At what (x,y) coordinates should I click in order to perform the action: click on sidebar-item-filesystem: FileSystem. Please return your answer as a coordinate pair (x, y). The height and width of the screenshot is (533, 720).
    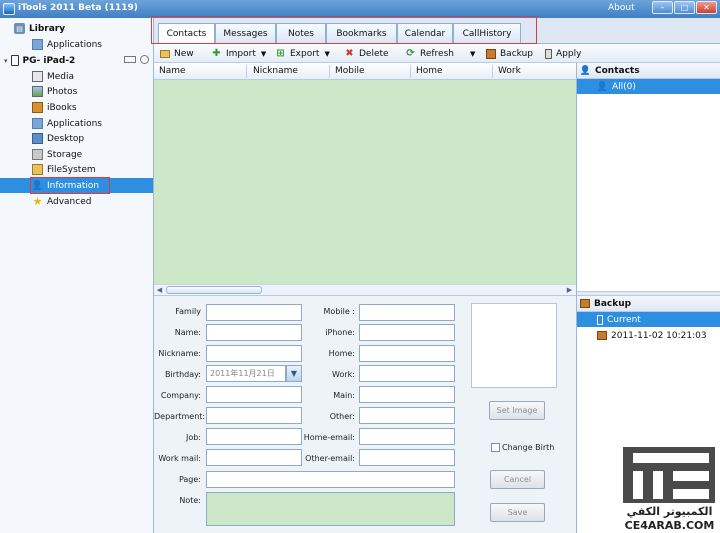
    Looking at the image, I should click on (64, 169).